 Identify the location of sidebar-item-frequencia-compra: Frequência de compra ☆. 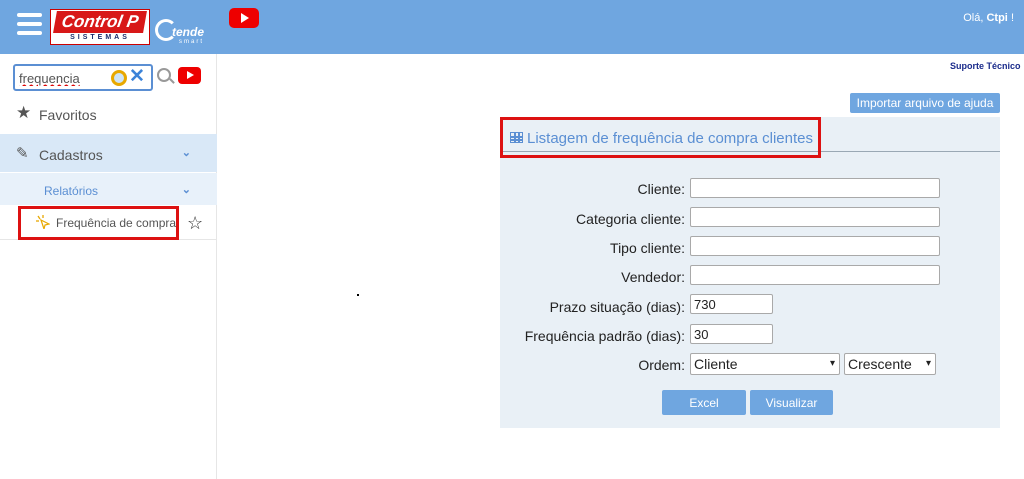
(108, 223).